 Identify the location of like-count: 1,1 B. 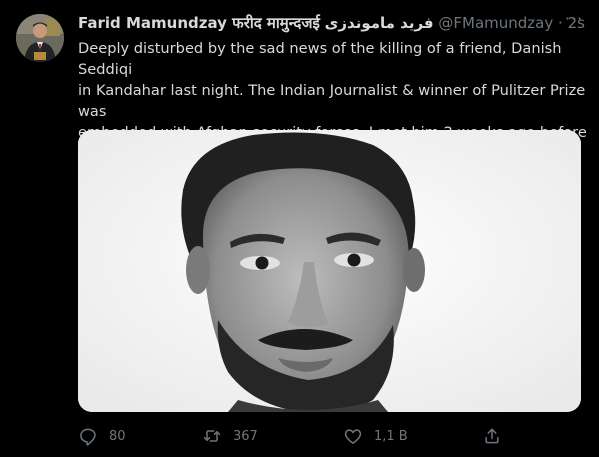
(391, 436).